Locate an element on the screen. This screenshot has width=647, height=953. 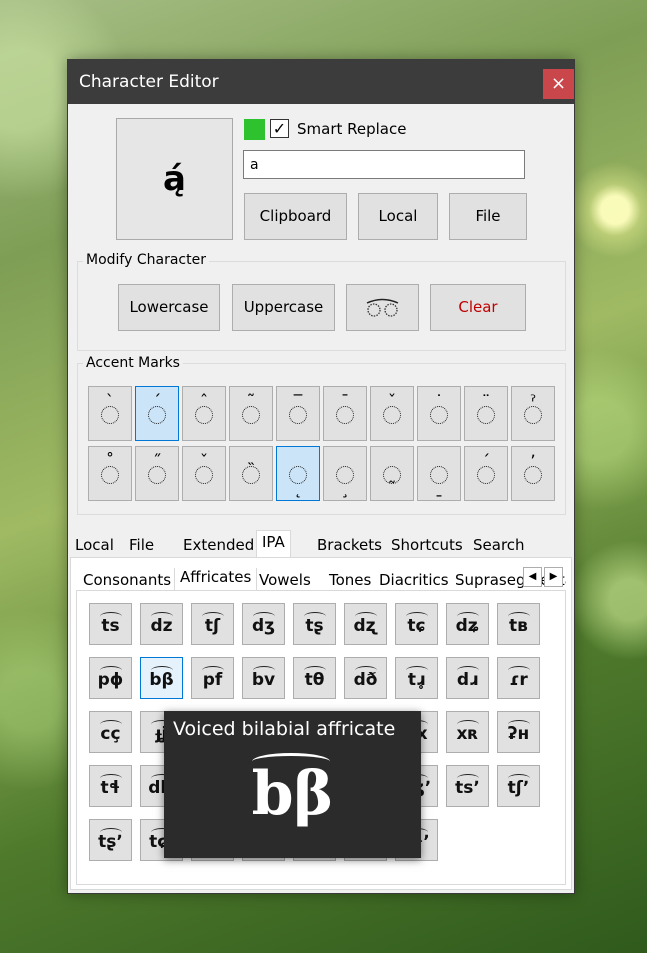
accent-acute-right-button: ´ is located at coordinates (486, 473).